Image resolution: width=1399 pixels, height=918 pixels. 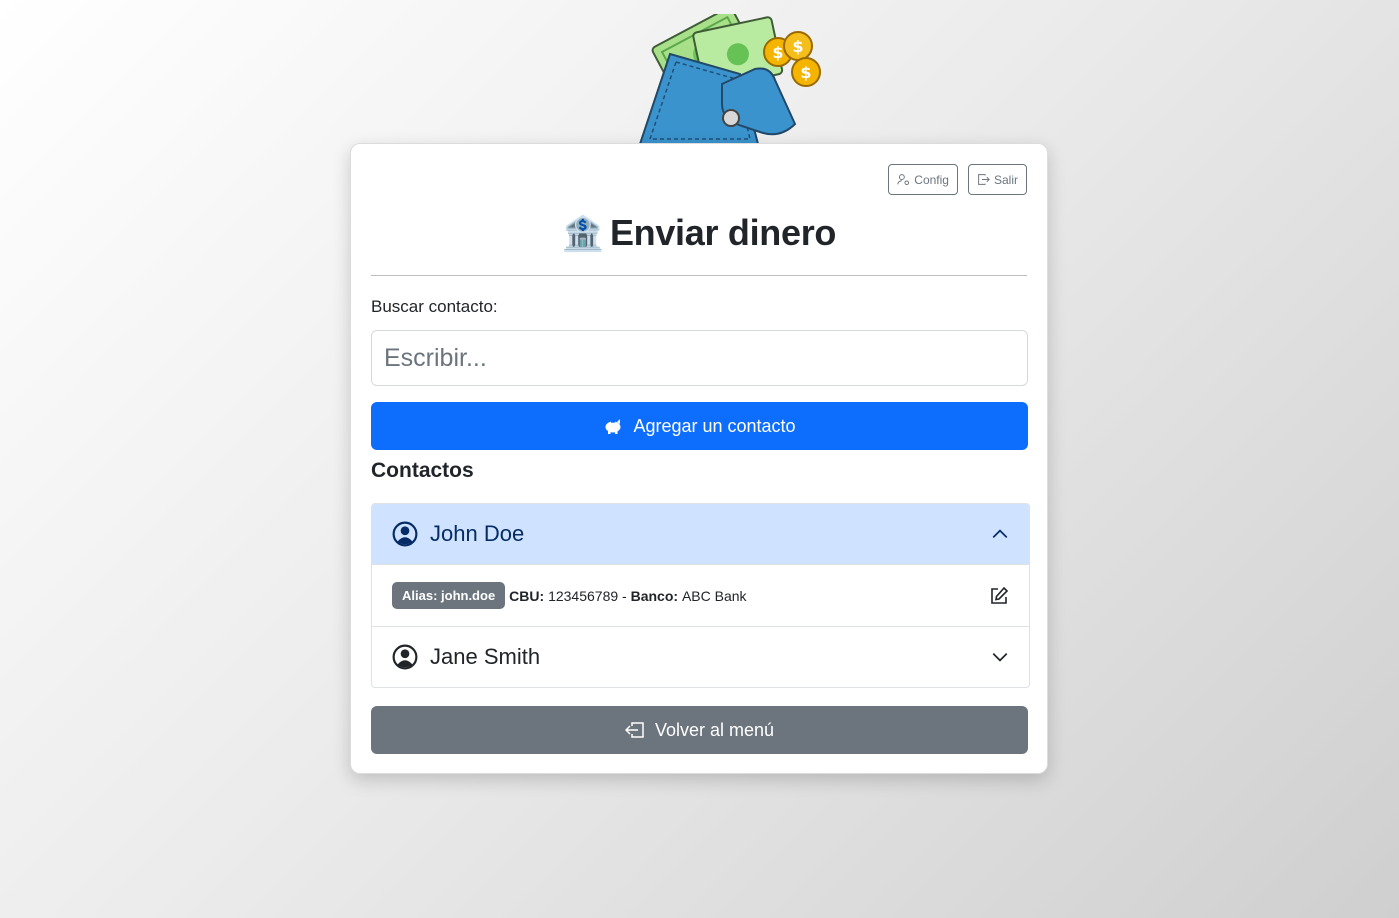 What do you see at coordinates (422, 470) in the screenshot?
I see `contacts-title: Contactos` at bounding box center [422, 470].